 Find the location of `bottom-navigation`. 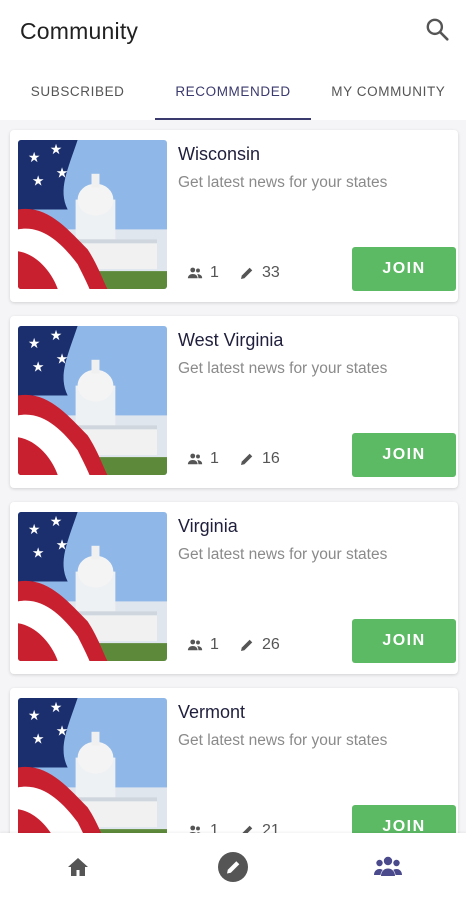

bottom-navigation is located at coordinates (233, 866).